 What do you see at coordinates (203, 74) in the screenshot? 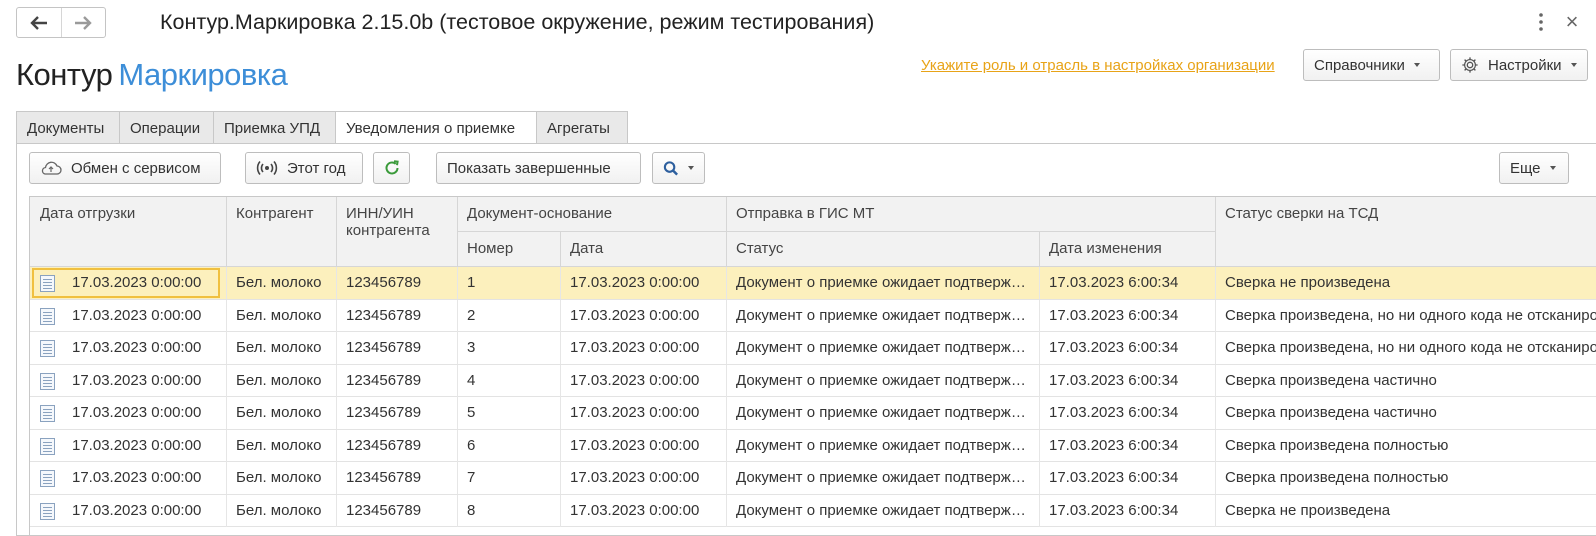
I see `logo-part-2: Маркировка` at bounding box center [203, 74].